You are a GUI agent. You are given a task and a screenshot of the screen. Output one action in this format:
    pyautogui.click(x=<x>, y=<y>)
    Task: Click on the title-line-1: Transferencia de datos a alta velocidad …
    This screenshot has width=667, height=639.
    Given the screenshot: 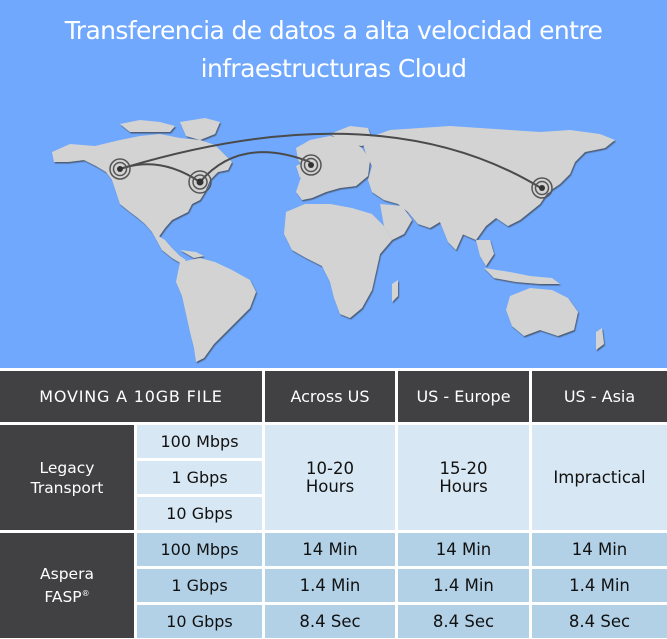 What is the action you would take?
    pyautogui.click(x=333, y=30)
    